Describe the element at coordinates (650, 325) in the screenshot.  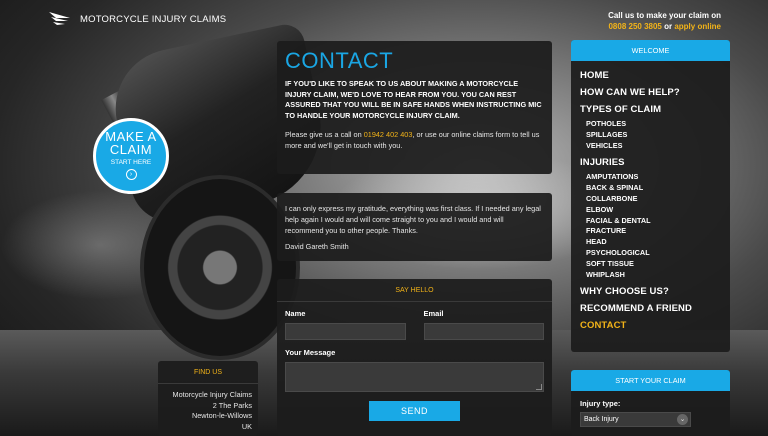
I see `nav-contact: CONTACT` at that location.